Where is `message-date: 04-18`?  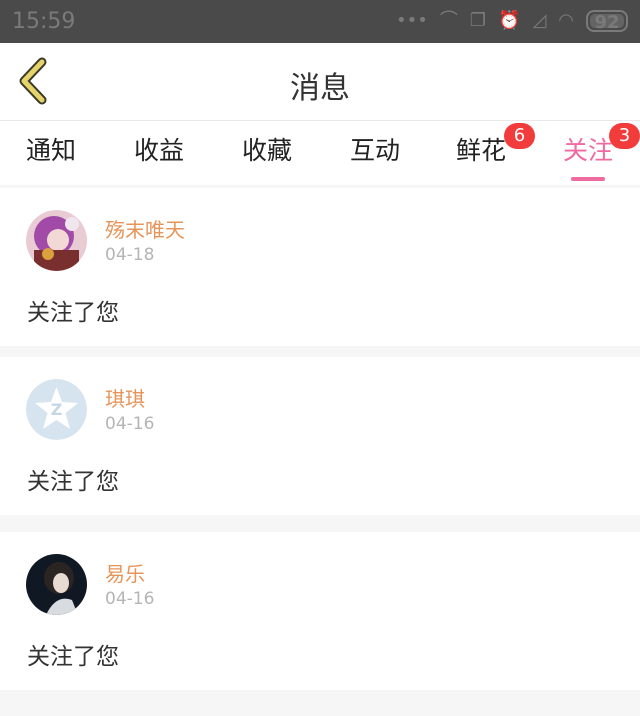
message-date: 04-18 is located at coordinates (130, 255).